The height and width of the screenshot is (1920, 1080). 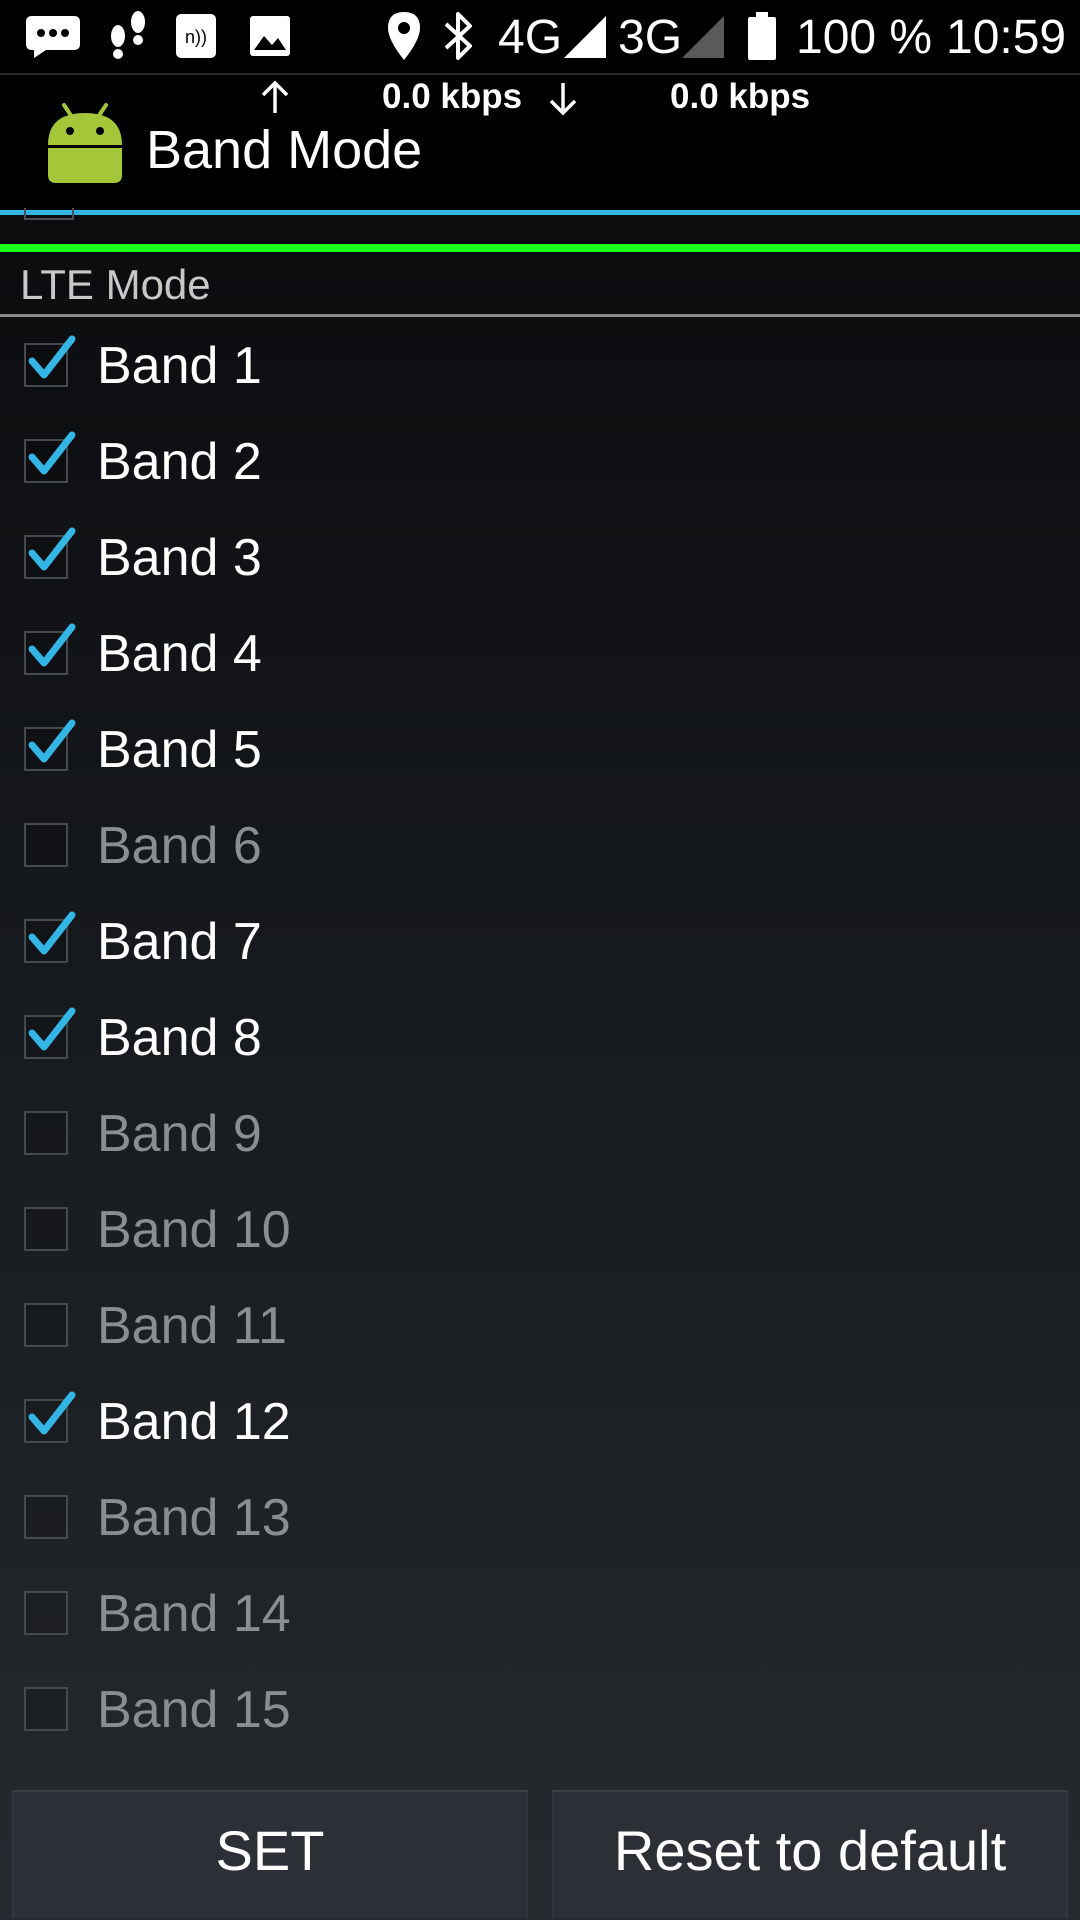 I want to click on upload-arrow-icon, so click(x=275, y=96).